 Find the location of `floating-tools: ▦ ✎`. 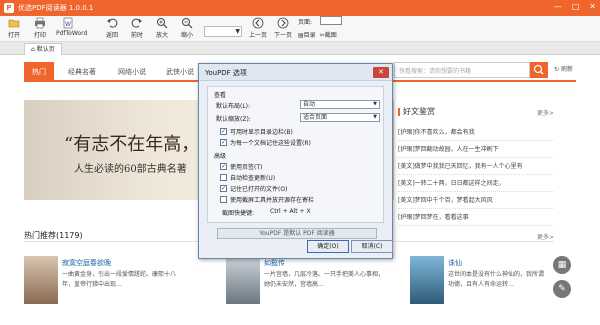

floating-tools: ▦ ✎ is located at coordinates (563, 280).